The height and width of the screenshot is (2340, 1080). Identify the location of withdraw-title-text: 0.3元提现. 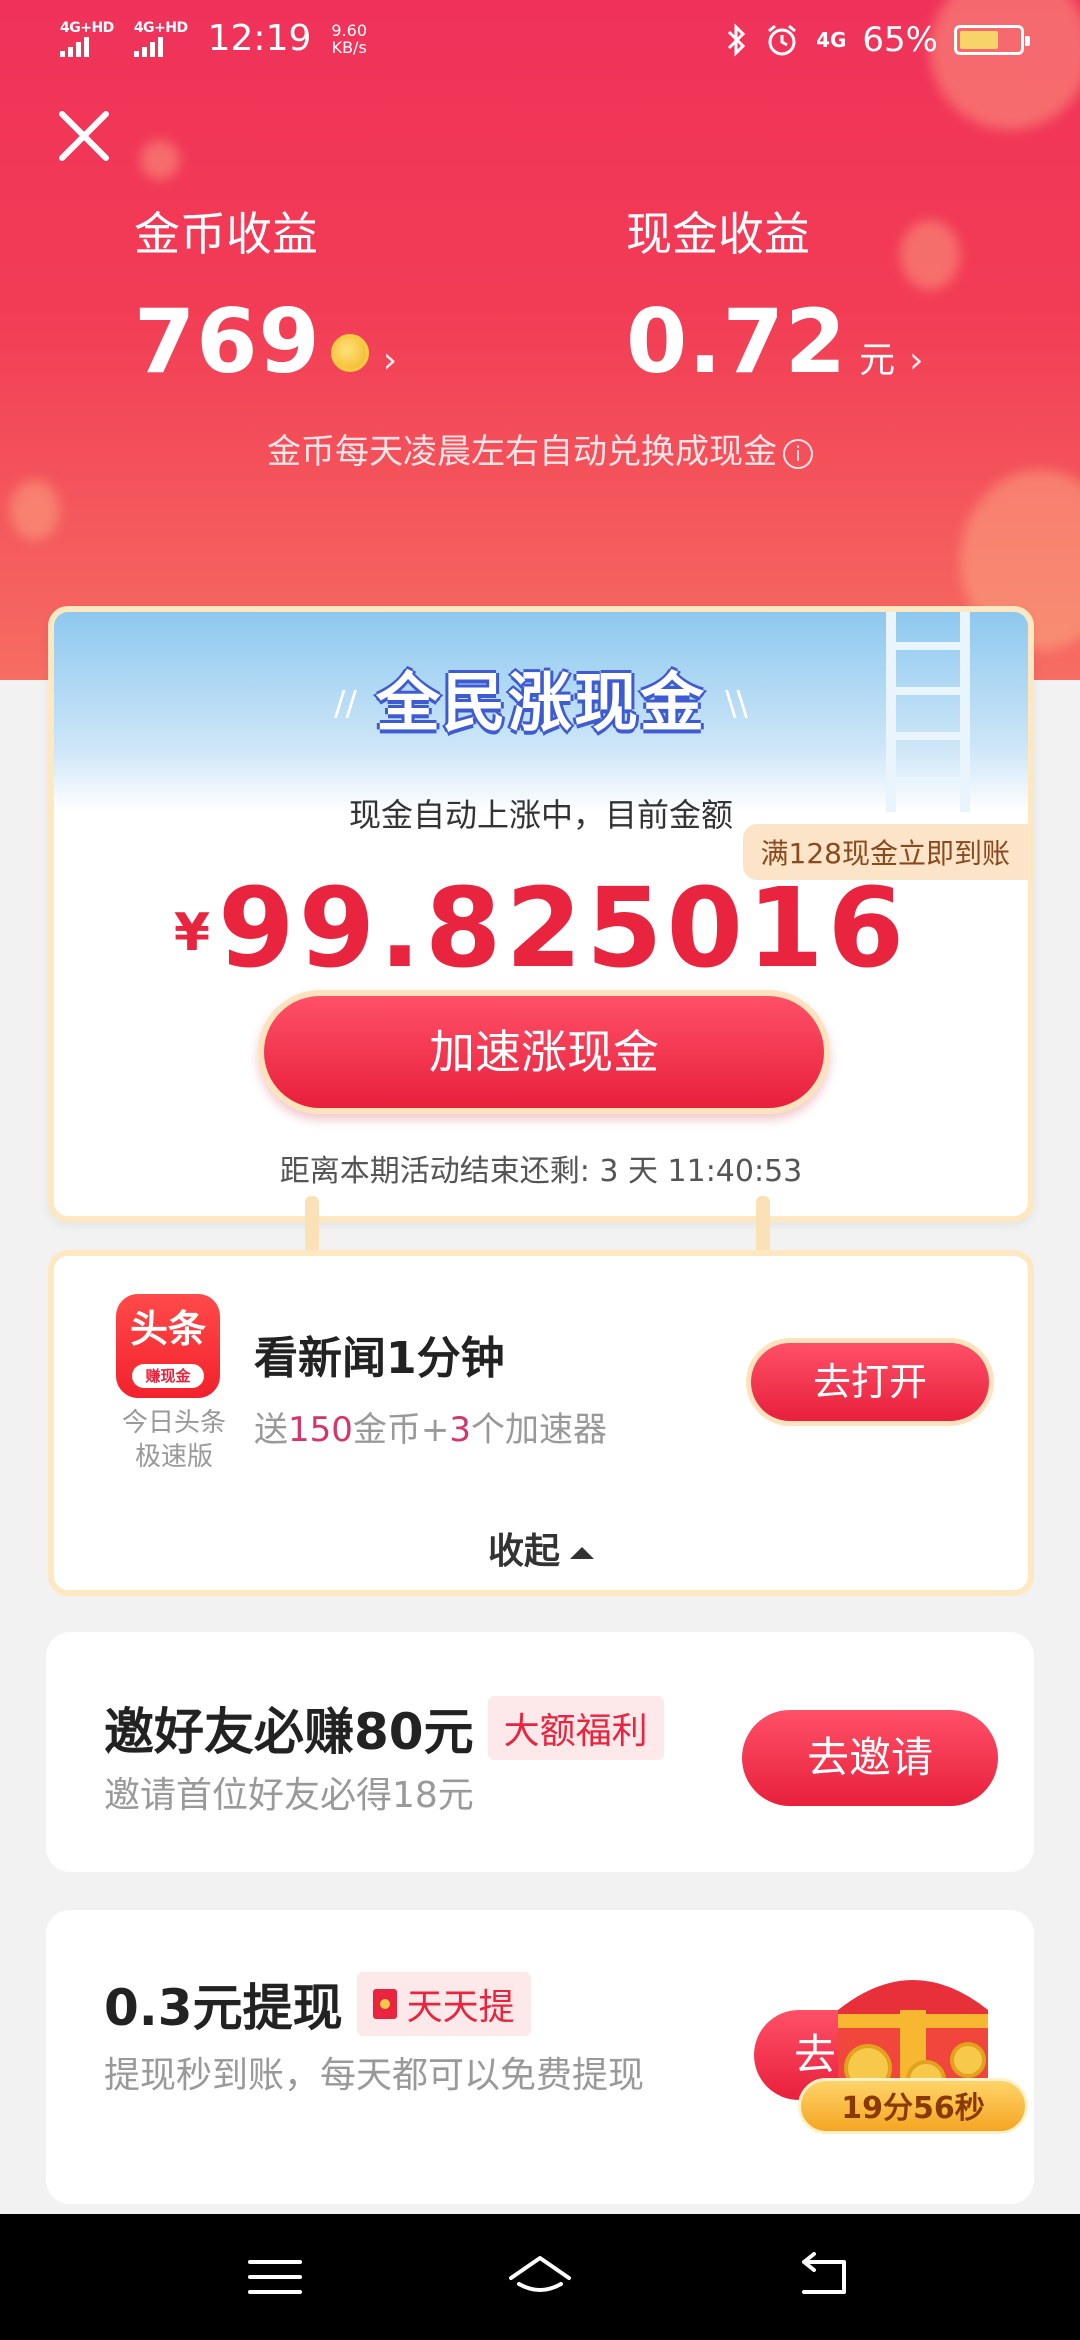
(223, 2008).